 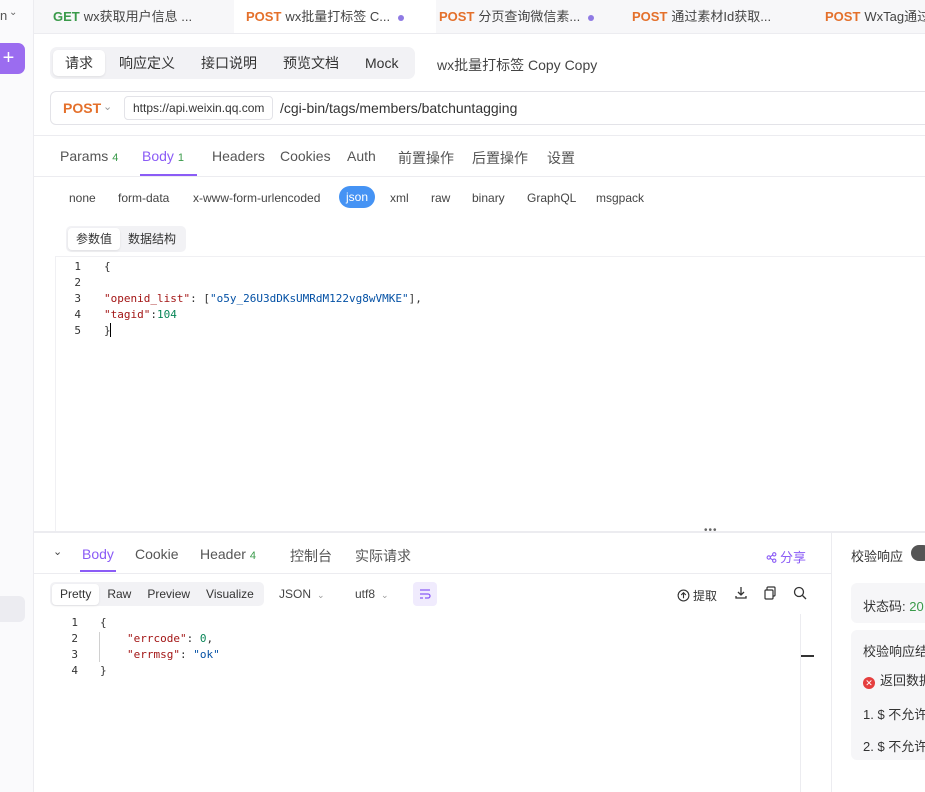 I want to click on status-label: 状态码:, so click(x=886, y=606).